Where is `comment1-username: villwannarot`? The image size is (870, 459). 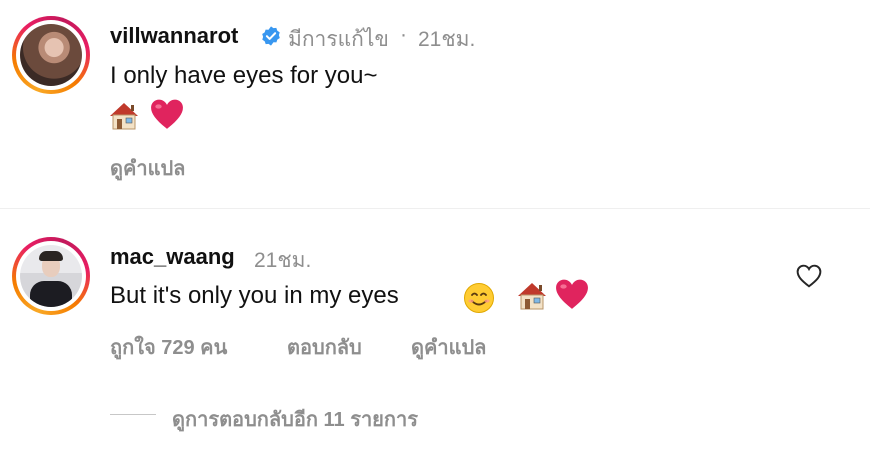 comment1-username: villwannarot is located at coordinates (174, 36).